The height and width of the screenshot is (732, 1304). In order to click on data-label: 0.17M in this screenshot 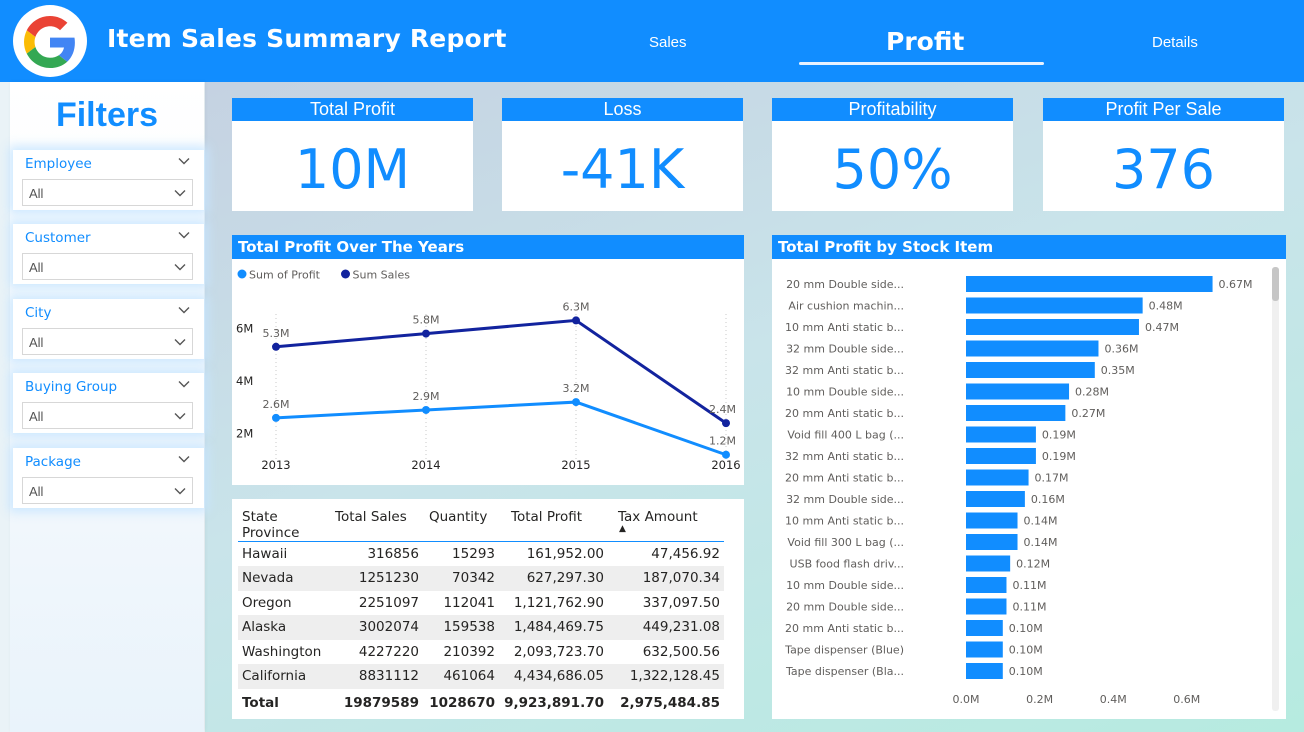, I will do `click(1052, 478)`.